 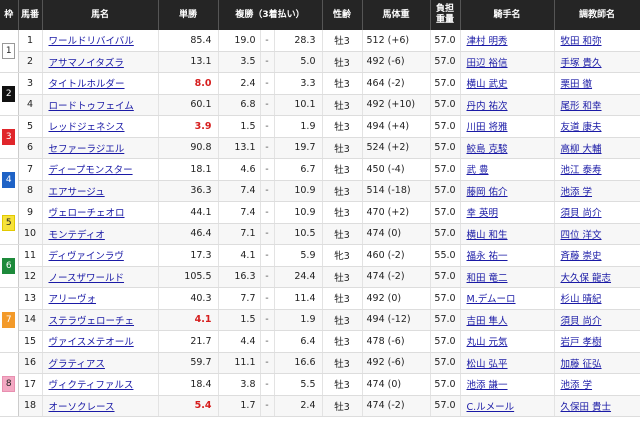 I want to click on trainer-link: 久保田 貴士, so click(x=586, y=407).